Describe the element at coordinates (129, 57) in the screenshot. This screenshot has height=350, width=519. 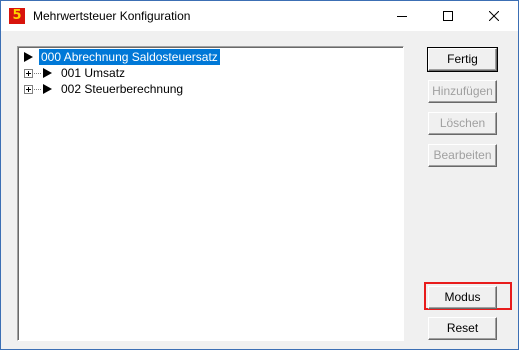
I see `tree-item-label: 000 Abrechnung Saldosteuersatz` at that location.